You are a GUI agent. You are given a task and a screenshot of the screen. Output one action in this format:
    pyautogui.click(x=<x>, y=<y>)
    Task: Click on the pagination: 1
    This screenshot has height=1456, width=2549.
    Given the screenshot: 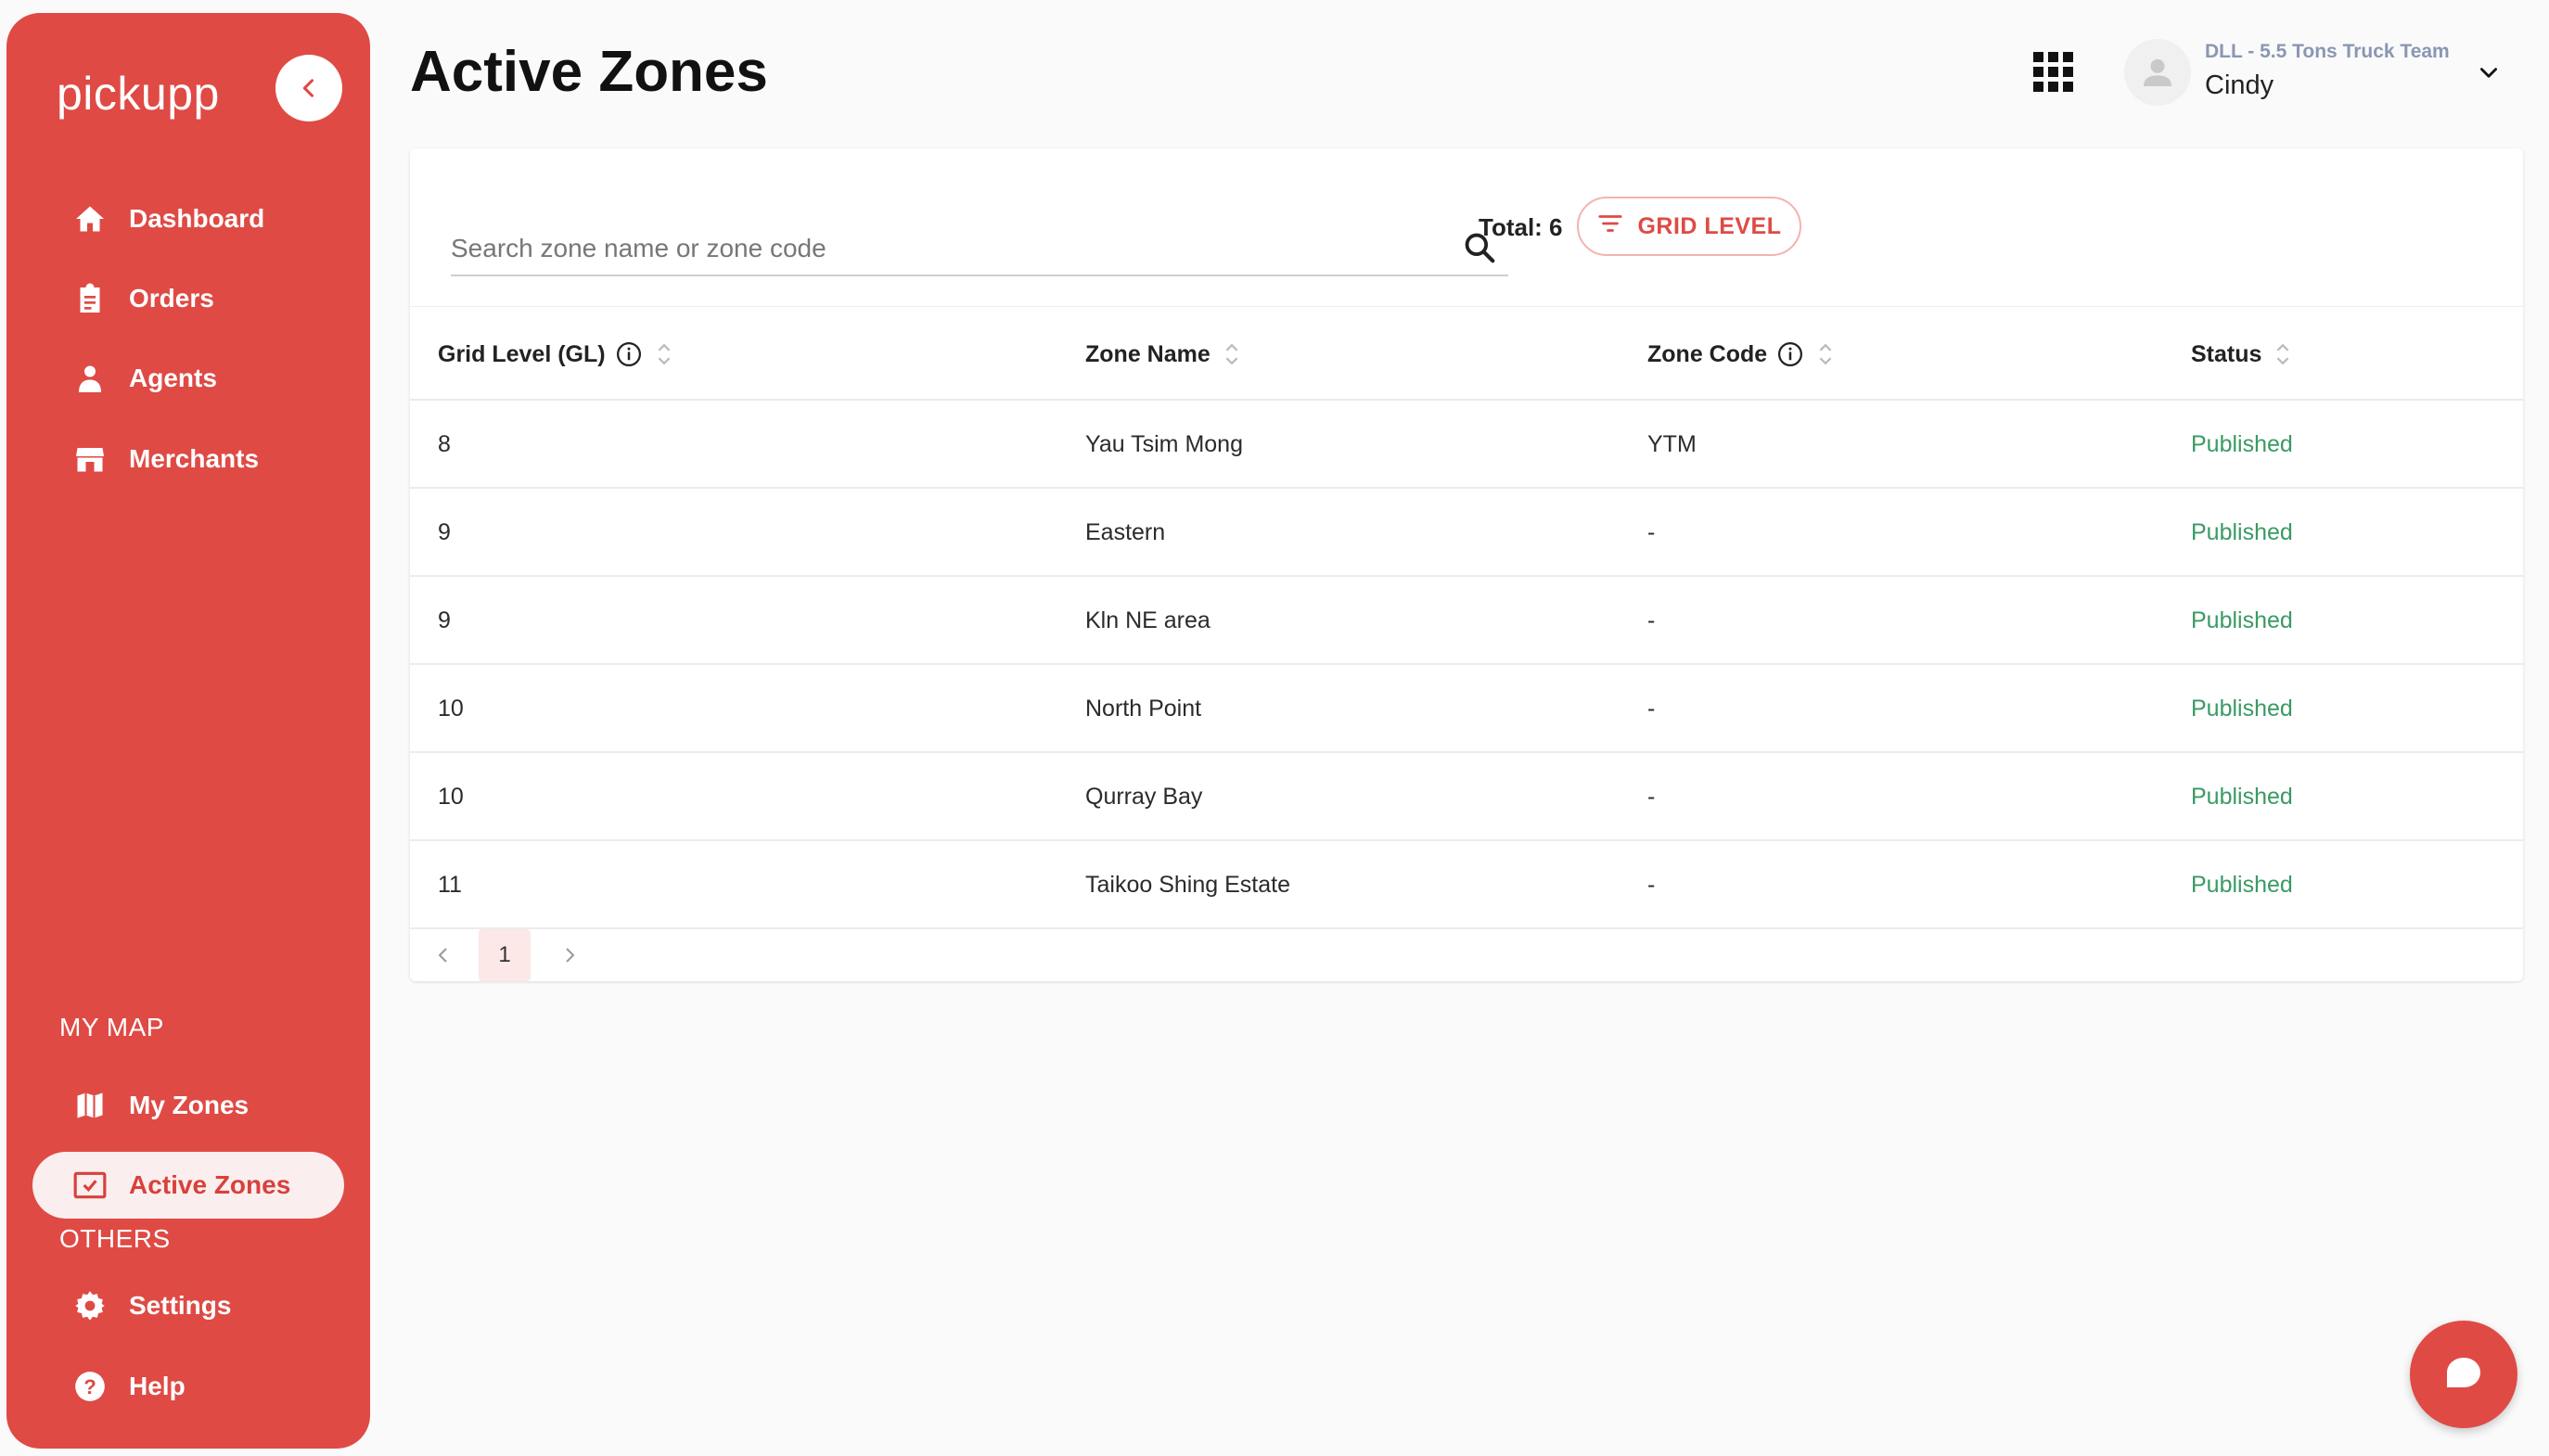 What is the action you would take?
    pyautogui.click(x=1466, y=955)
    